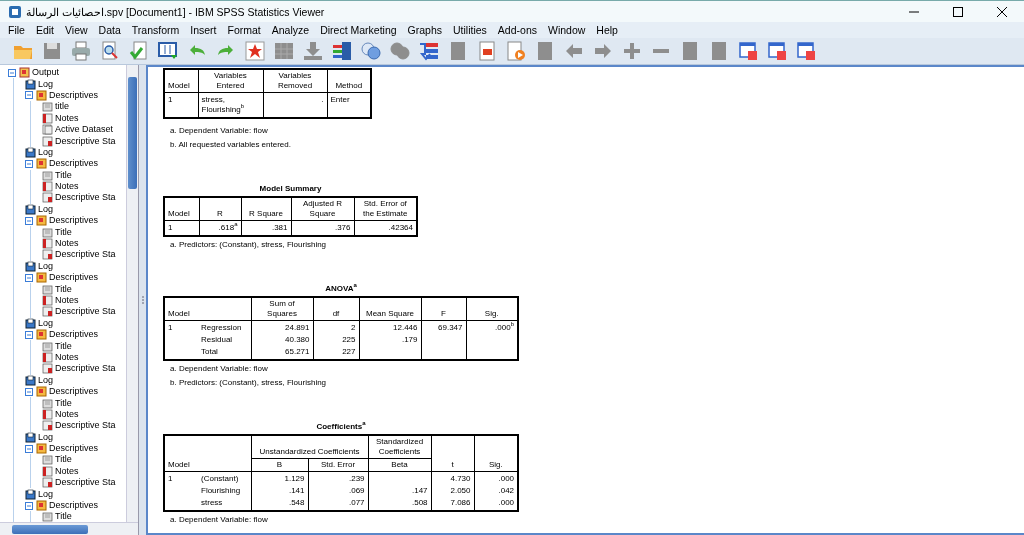  Describe the element at coordinates (518, 30) in the screenshot. I see `menu-item: Add-ons` at that location.